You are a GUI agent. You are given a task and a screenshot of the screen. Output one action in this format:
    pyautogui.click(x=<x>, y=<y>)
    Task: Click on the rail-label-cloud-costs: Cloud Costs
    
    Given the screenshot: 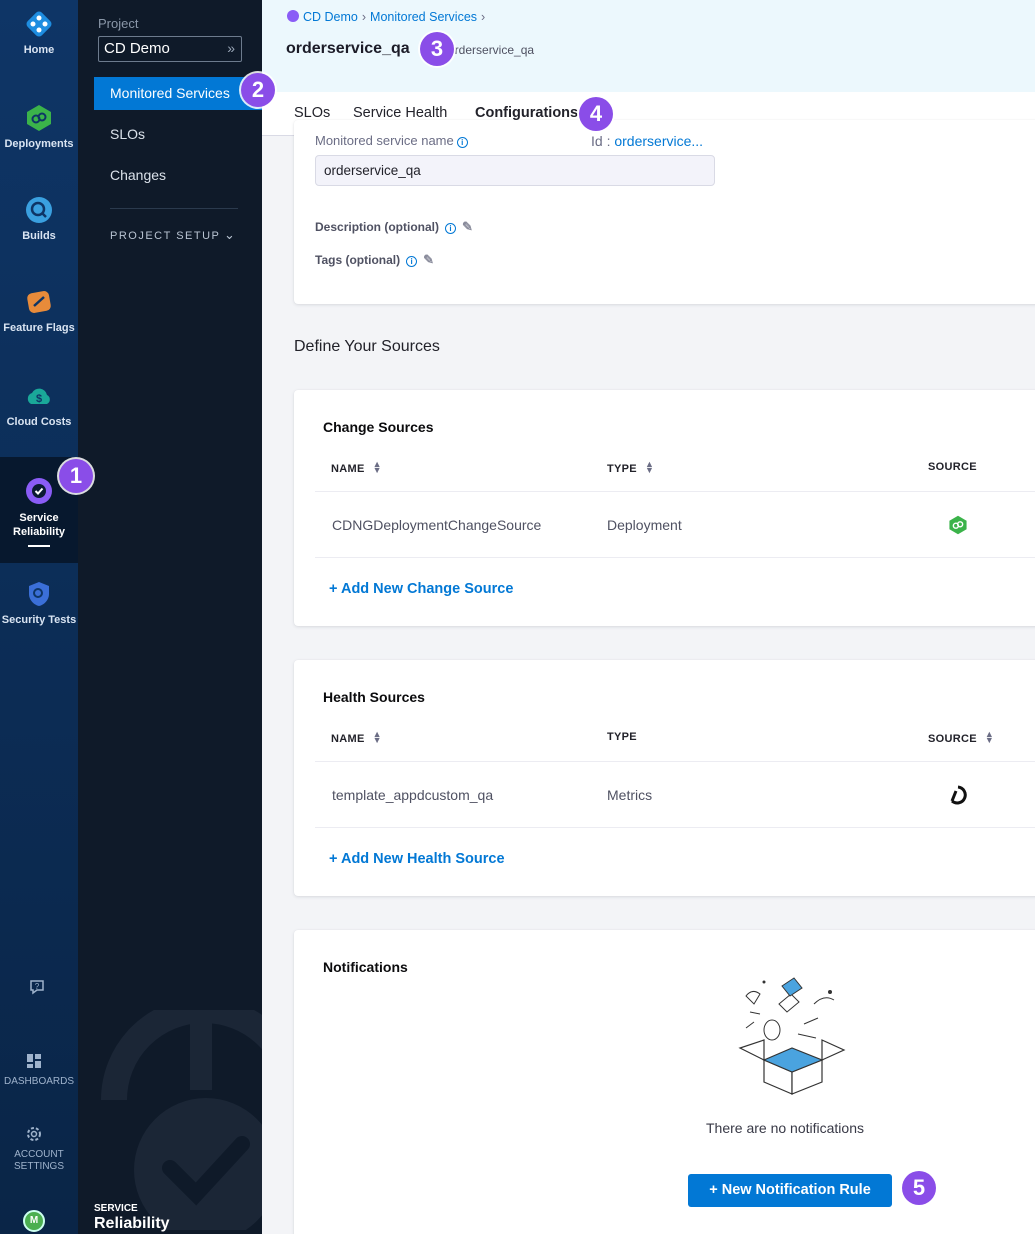 What is the action you would take?
    pyautogui.click(x=39, y=422)
    